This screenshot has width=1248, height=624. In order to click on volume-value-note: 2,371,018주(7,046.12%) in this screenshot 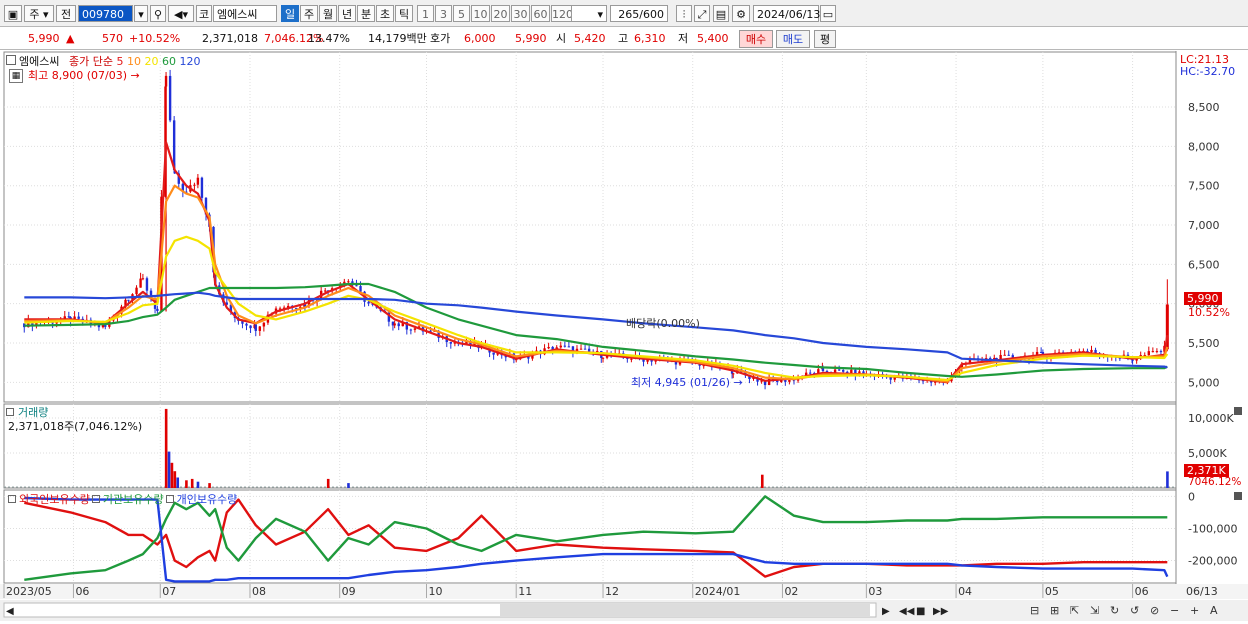, I will do `click(75, 426)`.